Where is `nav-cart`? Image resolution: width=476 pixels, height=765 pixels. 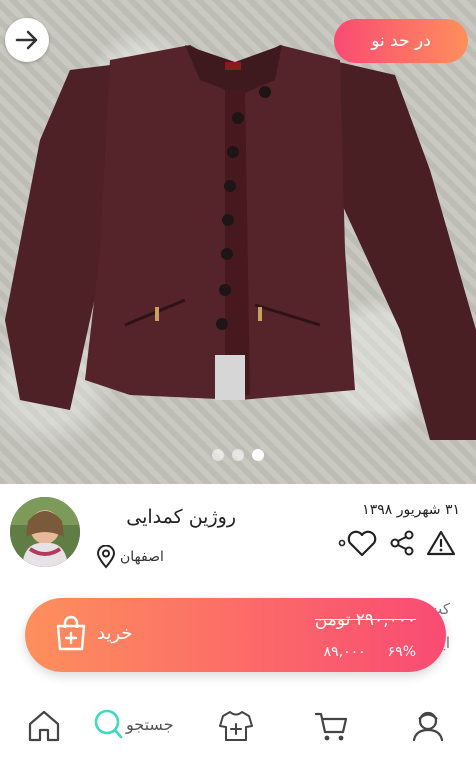 nav-cart is located at coordinates (332, 726).